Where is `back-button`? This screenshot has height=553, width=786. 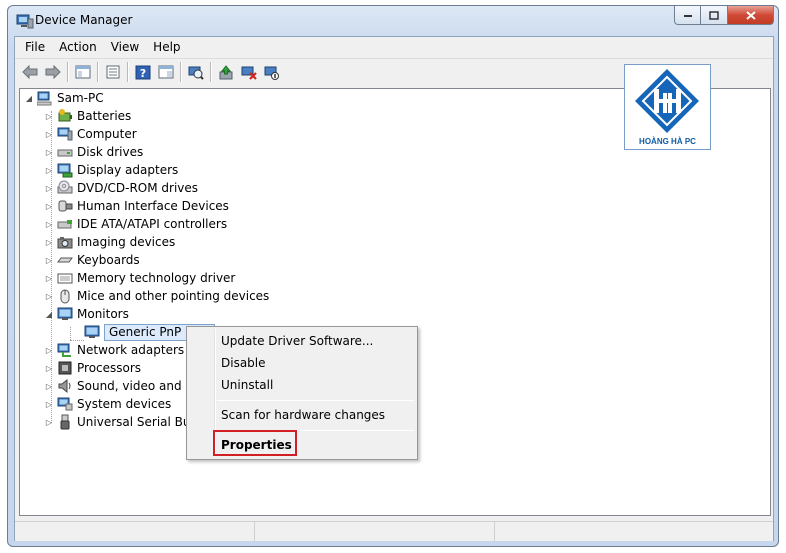
back-button is located at coordinates (29, 72).